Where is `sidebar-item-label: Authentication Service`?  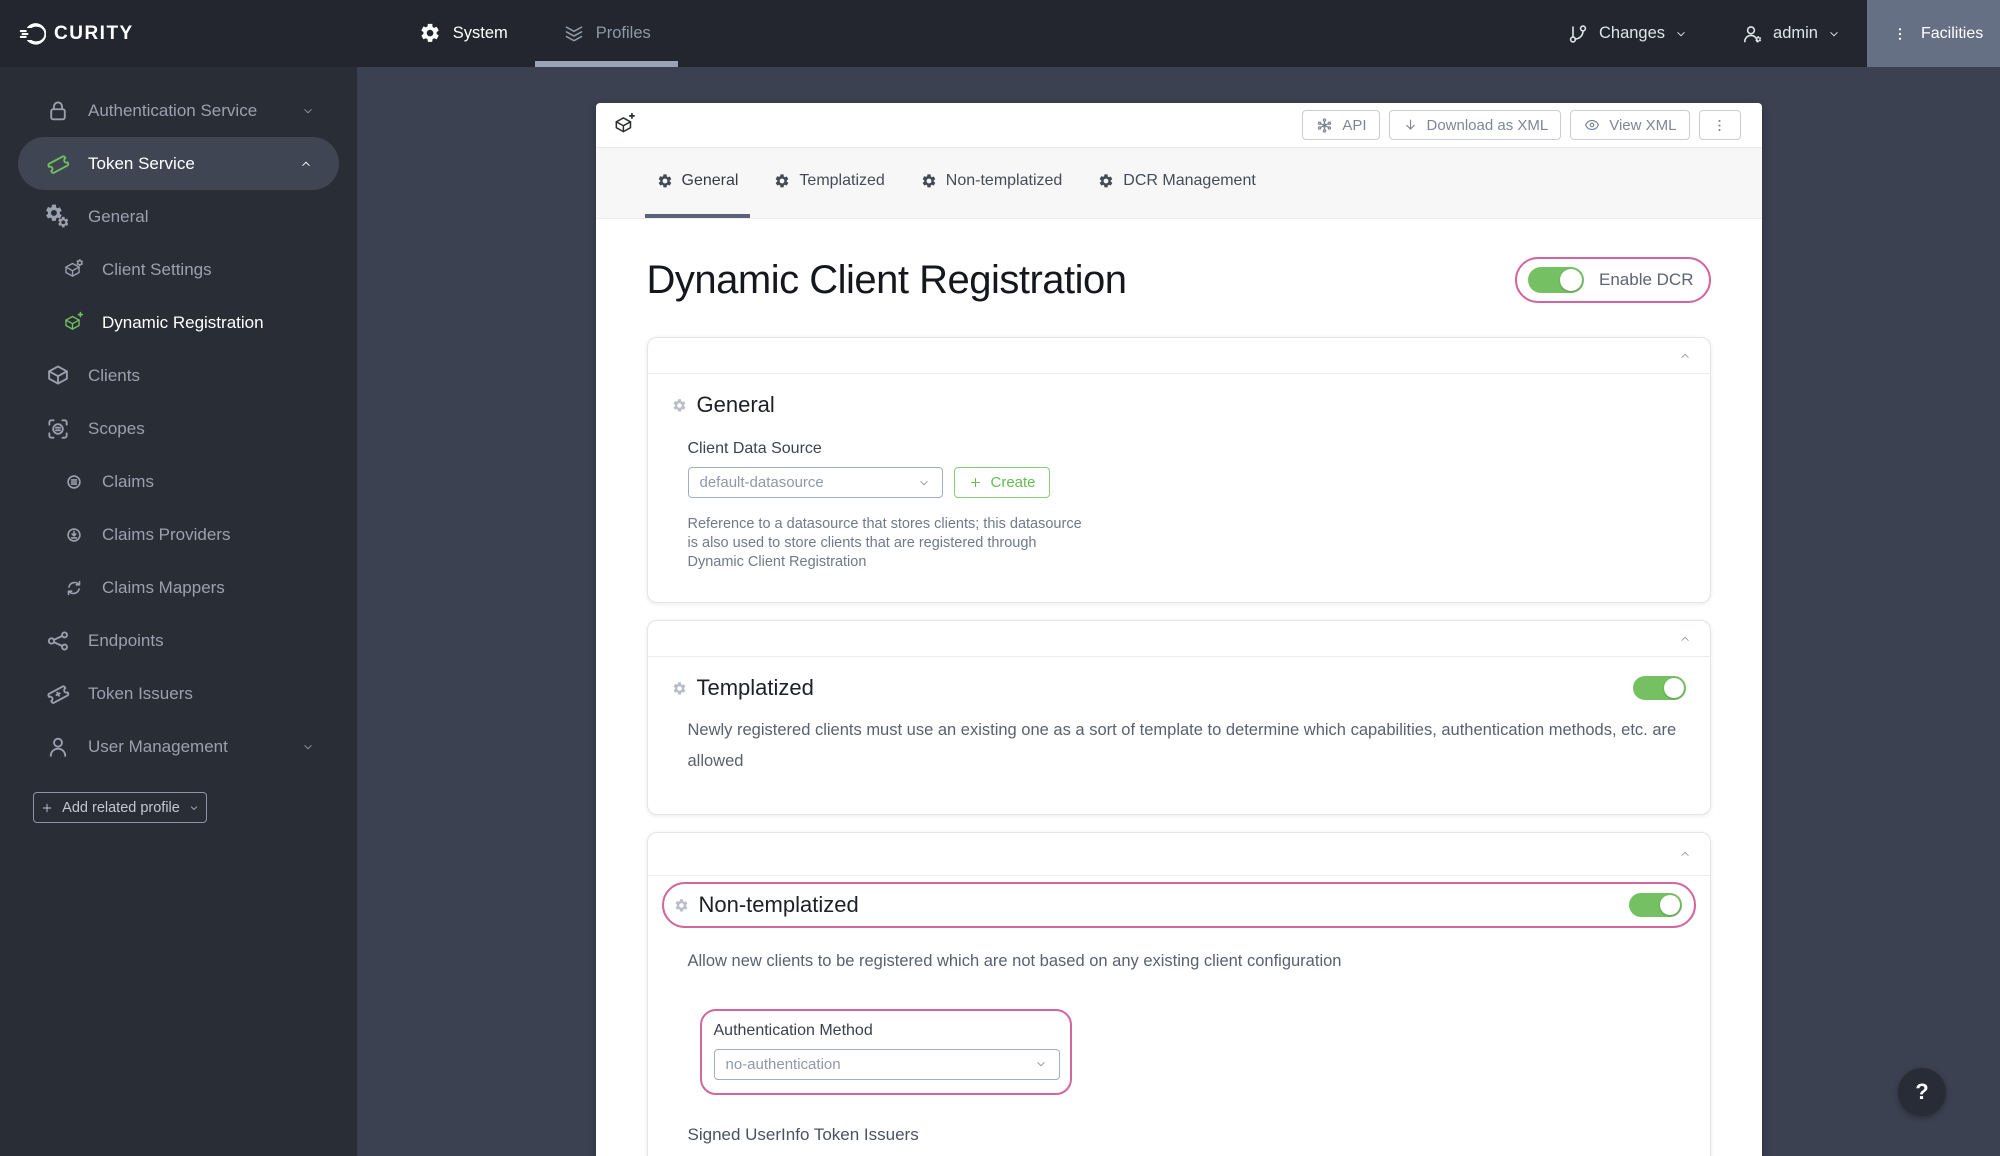
sidebar-item-label: Authentication Service is located at coordinates (173, 110).